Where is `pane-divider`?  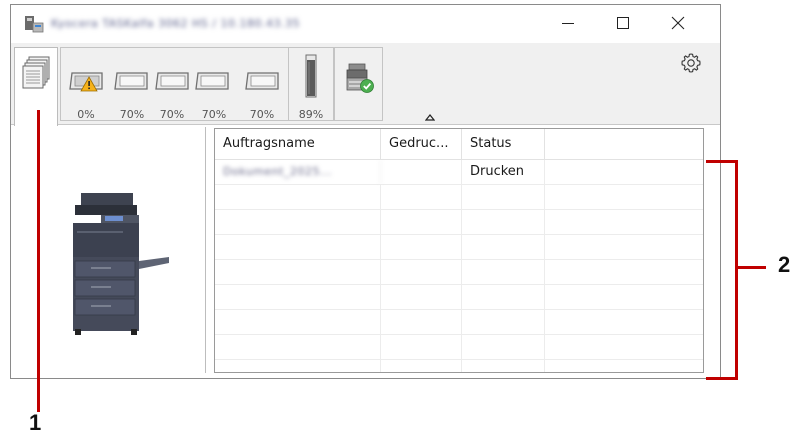
pane-divider is located at coordinates (205, 250).